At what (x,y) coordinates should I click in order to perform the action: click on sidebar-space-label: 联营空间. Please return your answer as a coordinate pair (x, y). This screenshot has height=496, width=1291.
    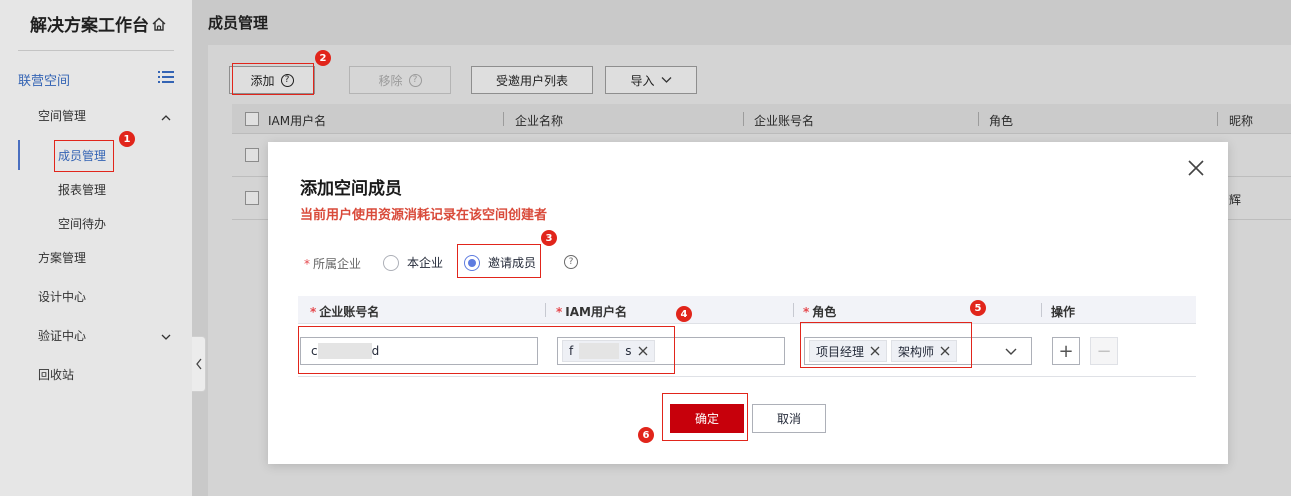
    Looking at the image, I should click on (44, 79).